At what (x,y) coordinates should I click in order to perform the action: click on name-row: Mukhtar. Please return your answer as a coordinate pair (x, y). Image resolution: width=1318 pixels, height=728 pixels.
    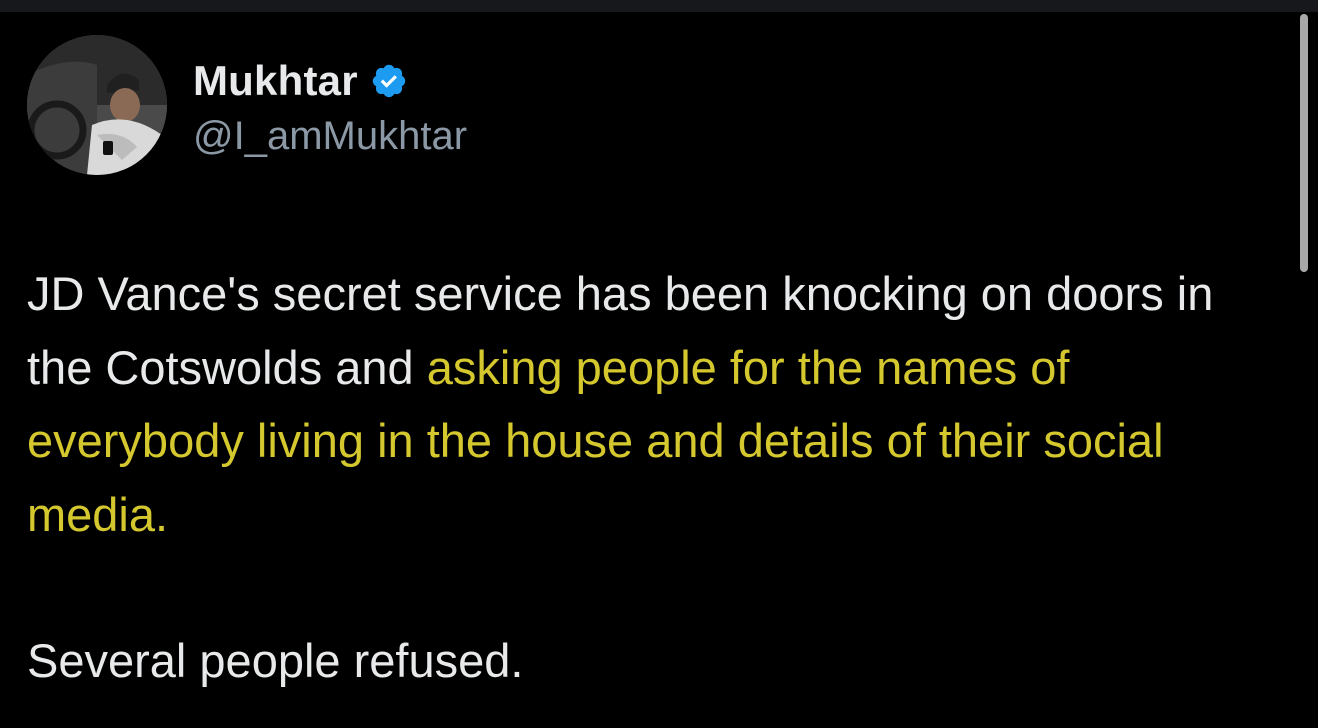
    Looking at the image, I should click on (330, 81).